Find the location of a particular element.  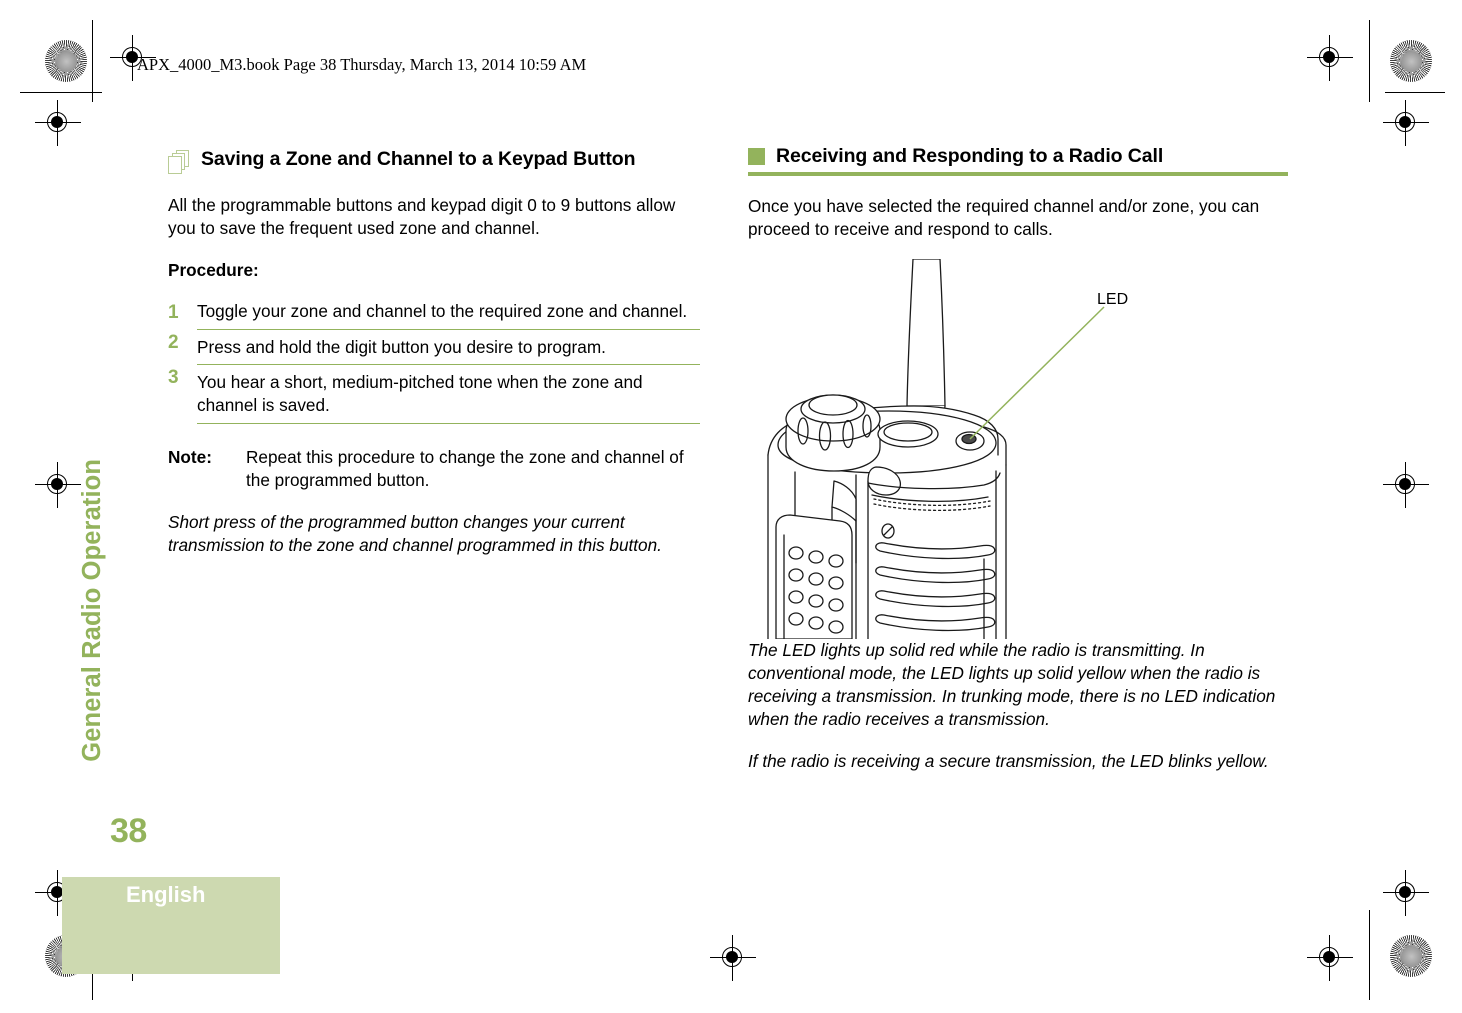

heading-rule is located at coordinates (1018, 174).